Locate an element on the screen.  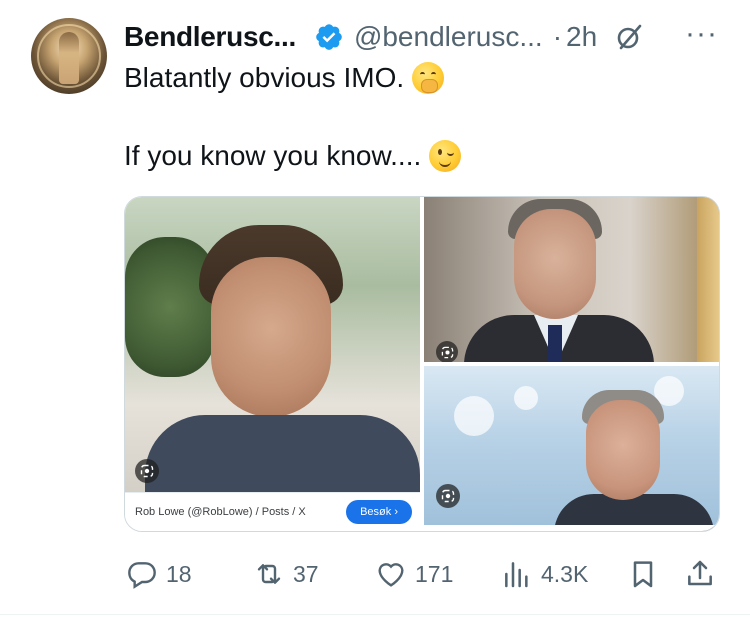
media-image-bottom-right is located at coordinates (571, 448).